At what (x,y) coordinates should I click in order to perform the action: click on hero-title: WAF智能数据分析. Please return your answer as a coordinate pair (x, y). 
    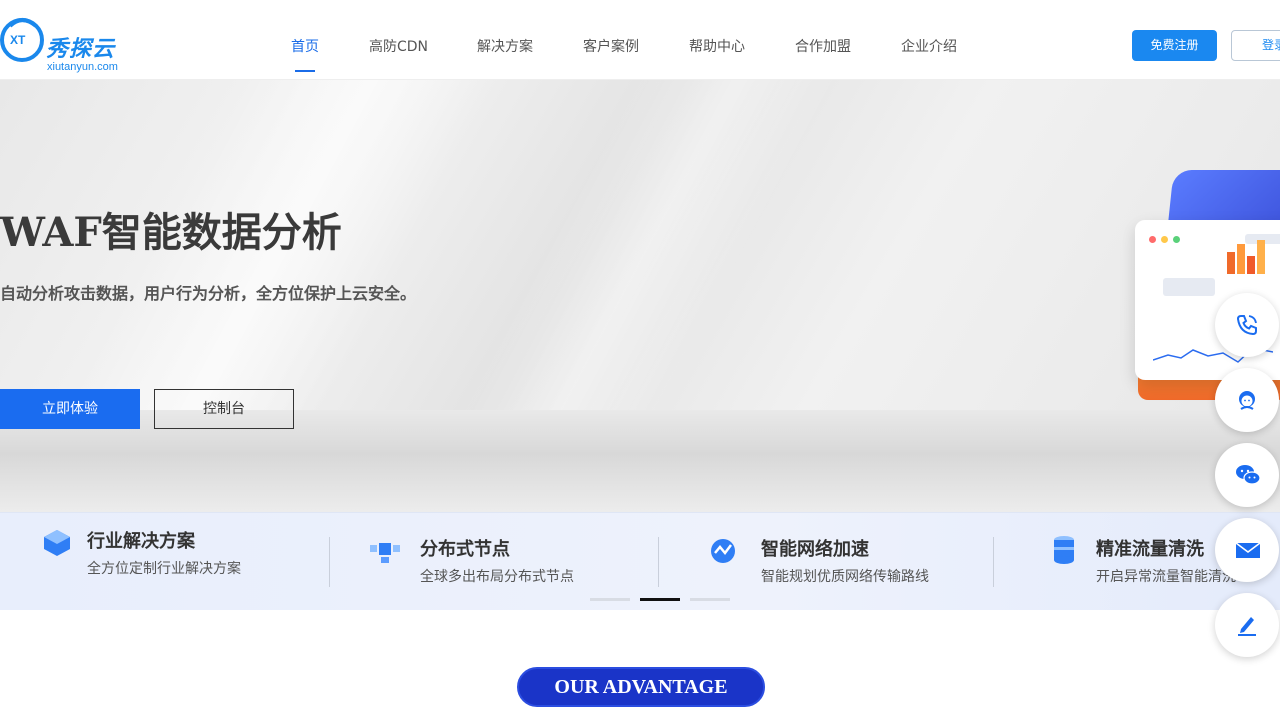
    Looking at the image, I should click on (171, 232).